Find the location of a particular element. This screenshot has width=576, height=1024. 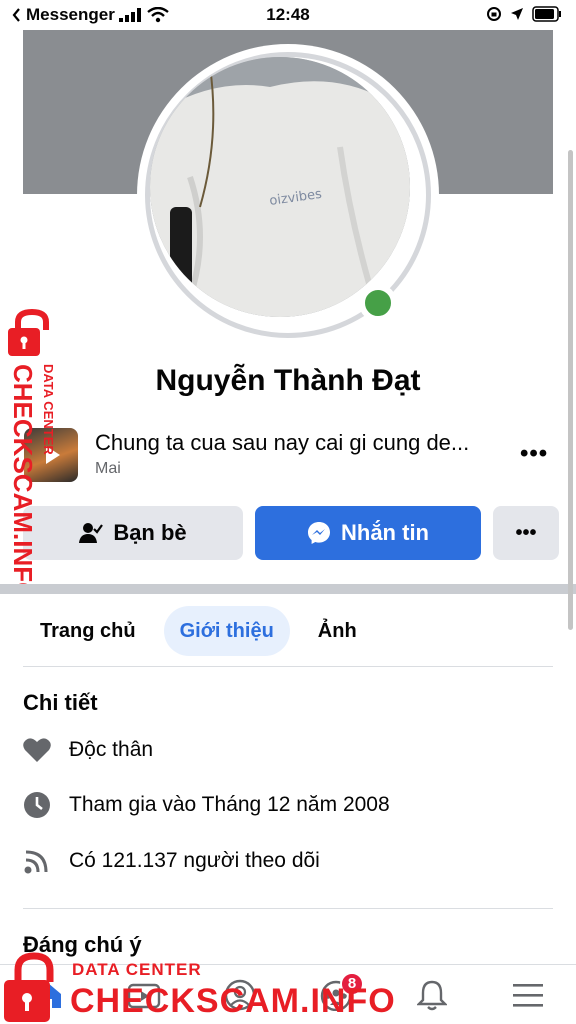

heart-icon is located at coordinates (37, 750).